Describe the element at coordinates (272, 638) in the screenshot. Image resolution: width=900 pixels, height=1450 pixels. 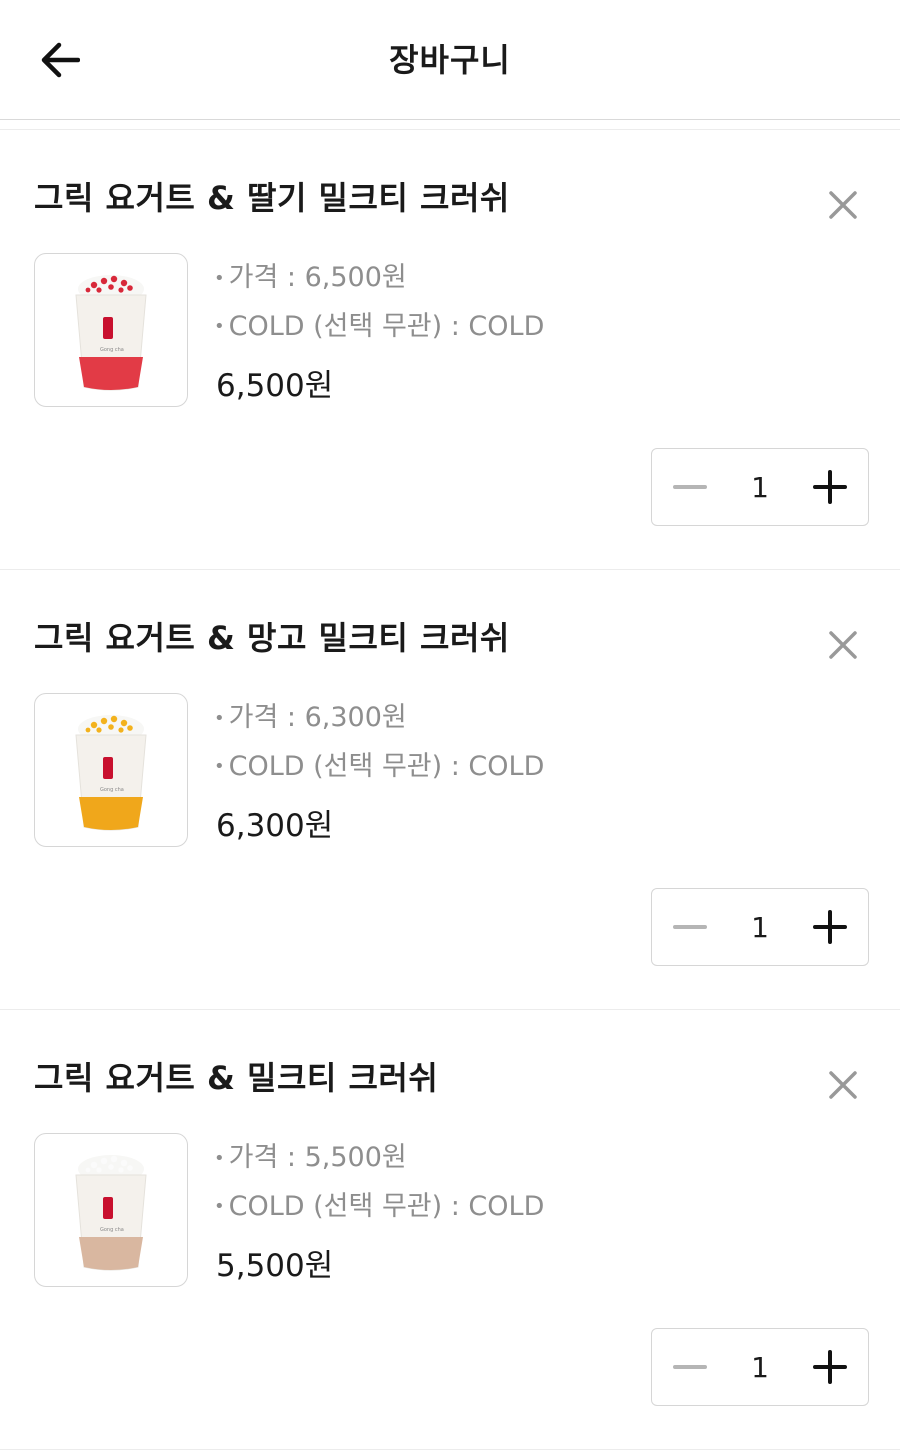
I see `item-name: 그릭 요거트 & 망고 밀크티 크러쉬` at that location.